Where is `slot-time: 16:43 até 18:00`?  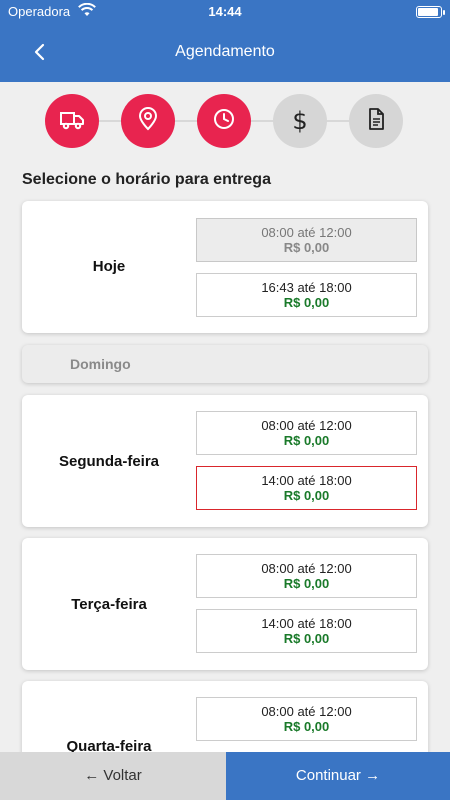 slot-time: 16:43 até 18:00 is located at coordinates (306, 287).